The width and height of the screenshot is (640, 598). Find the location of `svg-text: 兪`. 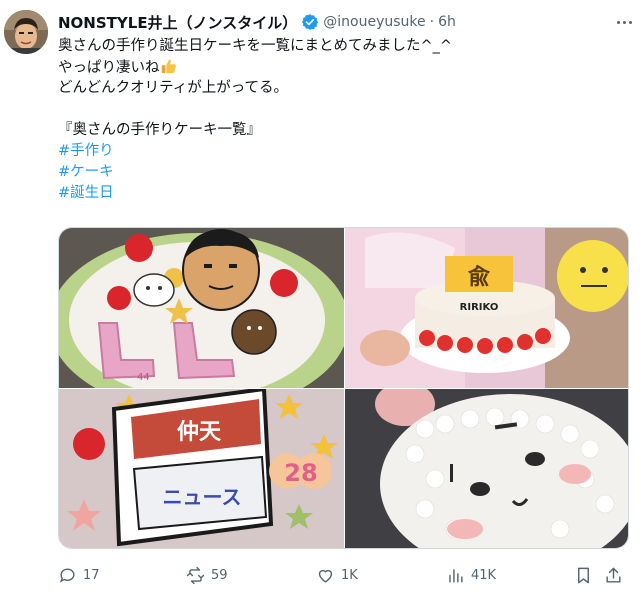

svg-text: 兪 is located at coordinates (478, 277).